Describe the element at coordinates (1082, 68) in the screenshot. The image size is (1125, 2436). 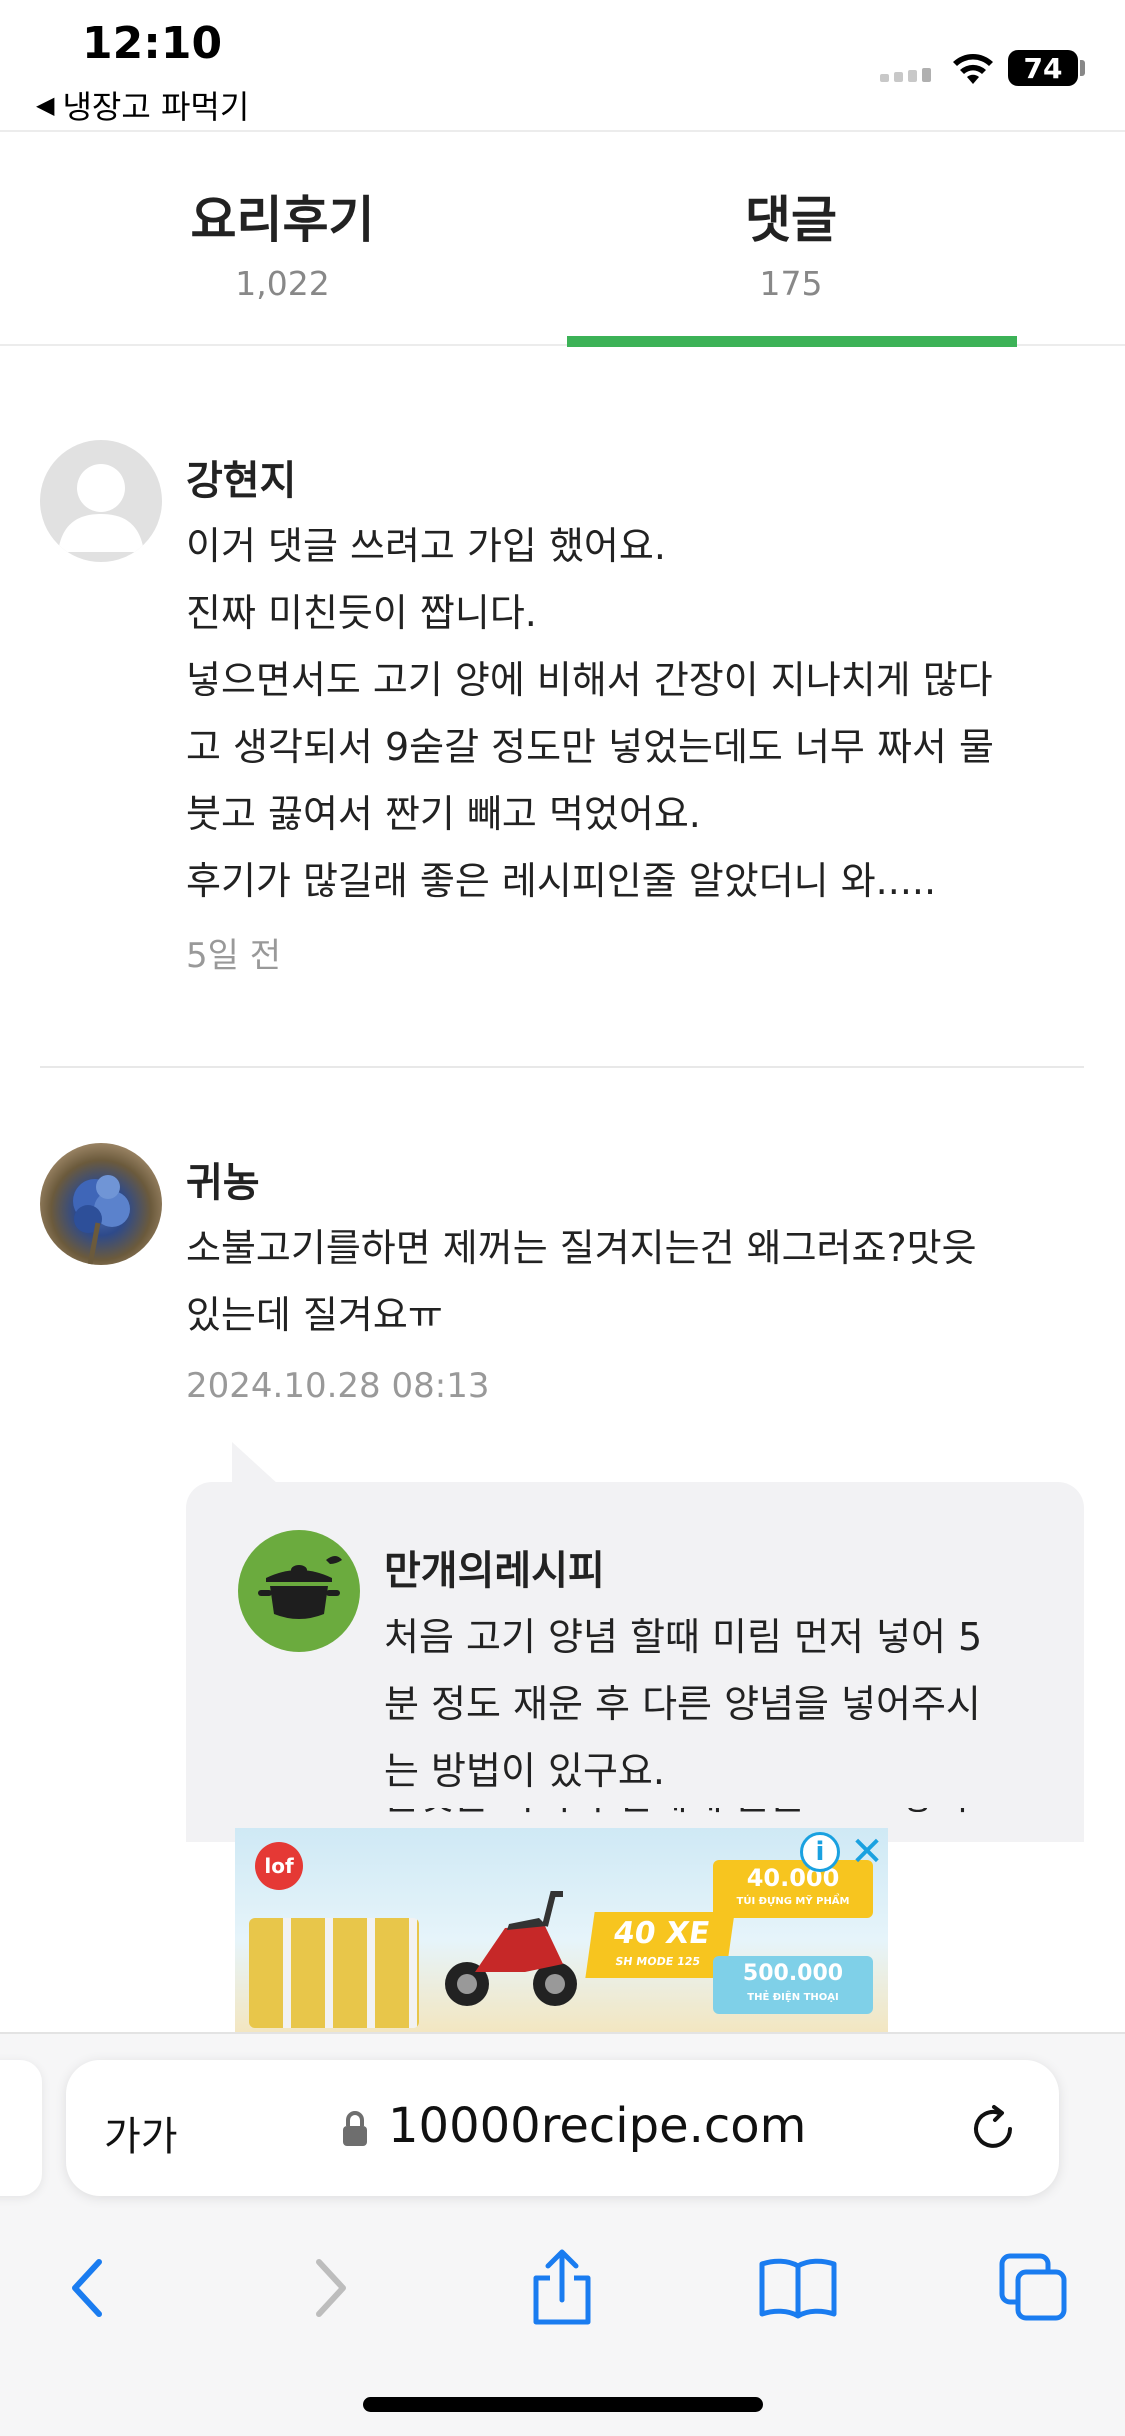
I see `battery-tip` at that location.